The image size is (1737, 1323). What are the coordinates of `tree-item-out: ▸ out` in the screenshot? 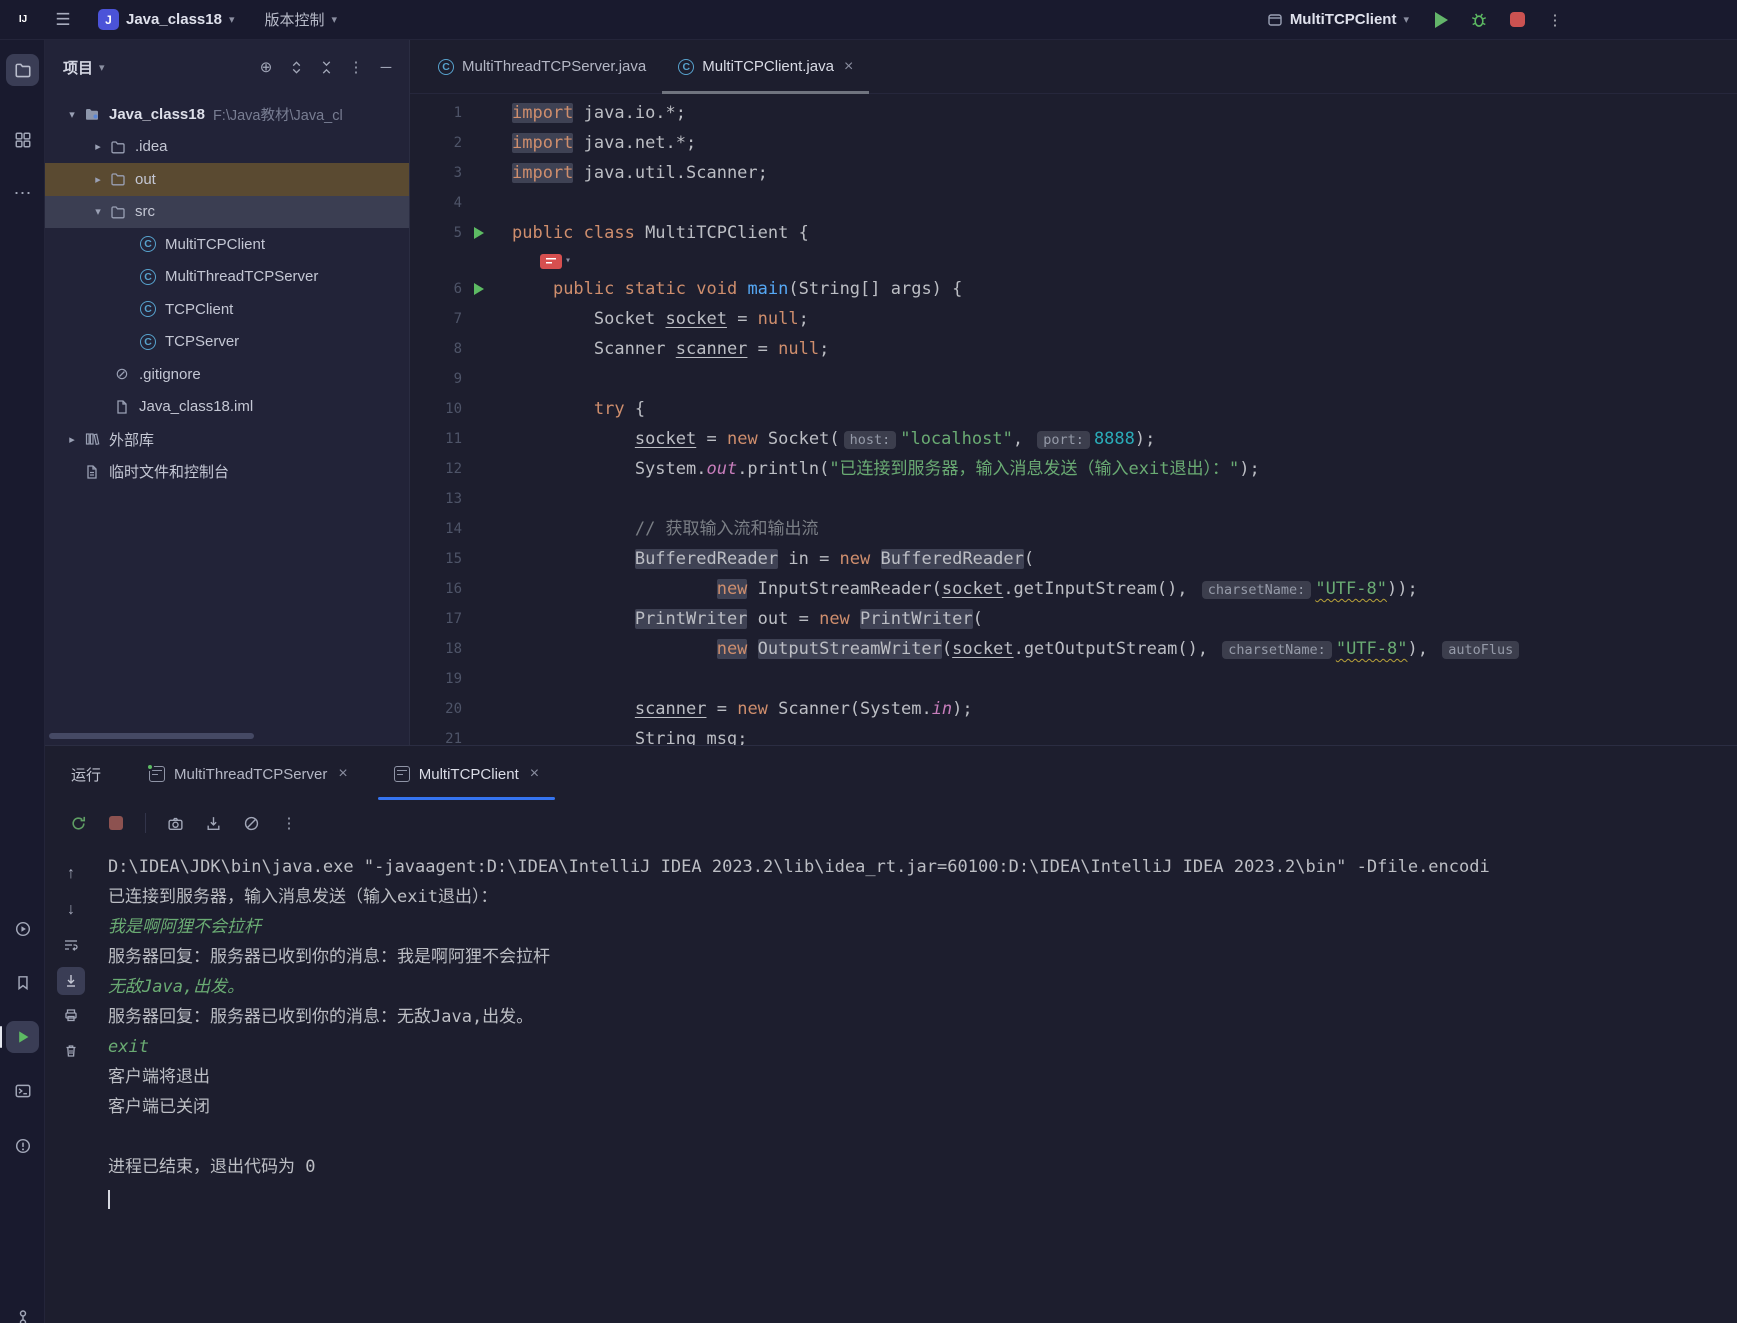 It's located at (227, 179).